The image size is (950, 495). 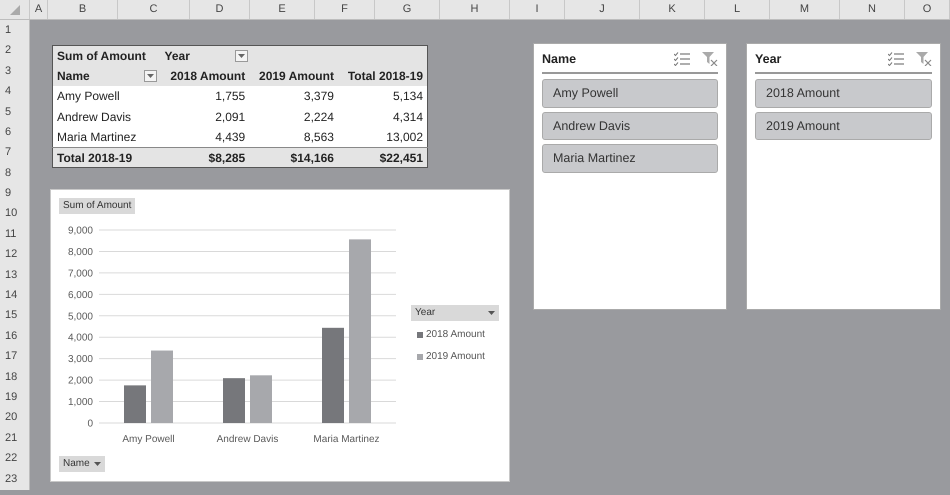 I want to click on axis-tick-label: 8,000, so click(x=80, y=252).